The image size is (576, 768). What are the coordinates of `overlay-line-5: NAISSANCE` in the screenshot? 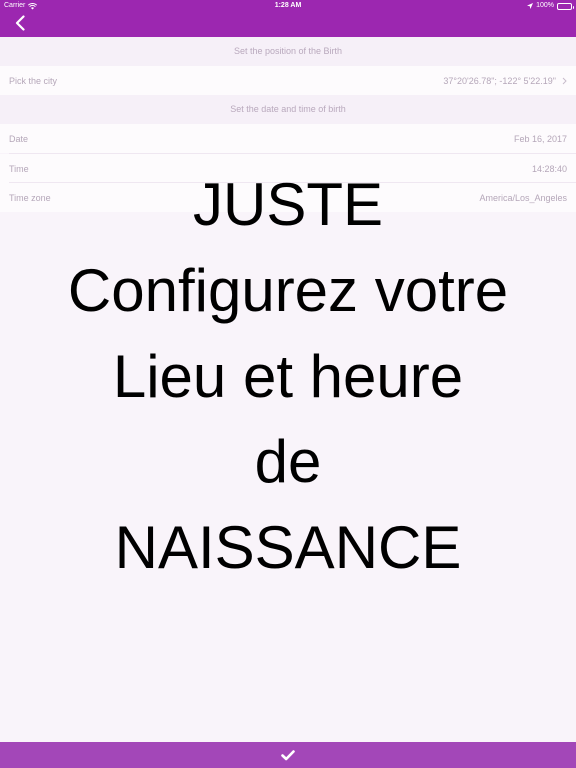 It's located at (288, 548).